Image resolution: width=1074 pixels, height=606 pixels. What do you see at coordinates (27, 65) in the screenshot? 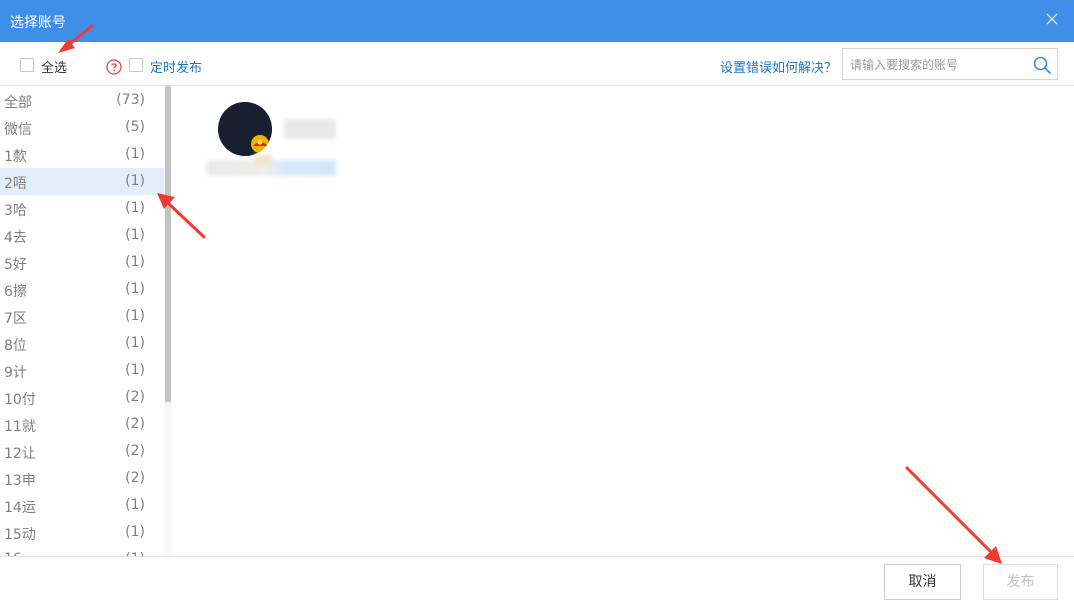
I see `select-all-checkbox` at bounding box center [27, 65].